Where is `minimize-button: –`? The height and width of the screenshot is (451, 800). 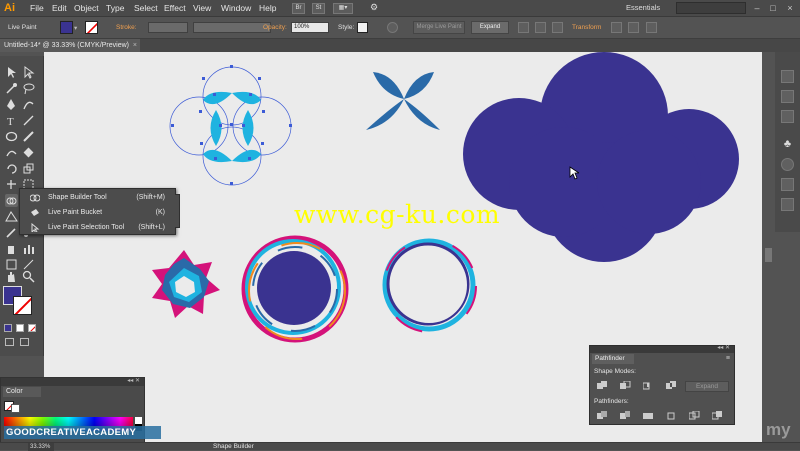
minimize-button: – is located at coordinates (757, 8).